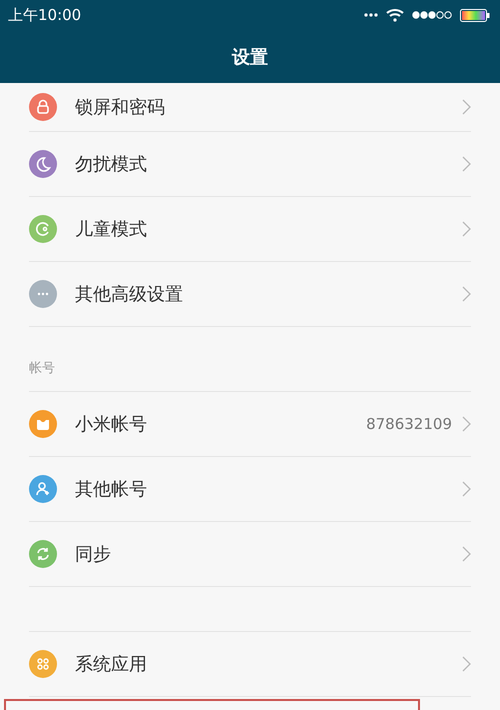 The height and width of the screenshot is (710, 500). What do you see at coordinates (395, 15) in the screenshot?
I see `wifi-icon` at bounding box center [395, 15].